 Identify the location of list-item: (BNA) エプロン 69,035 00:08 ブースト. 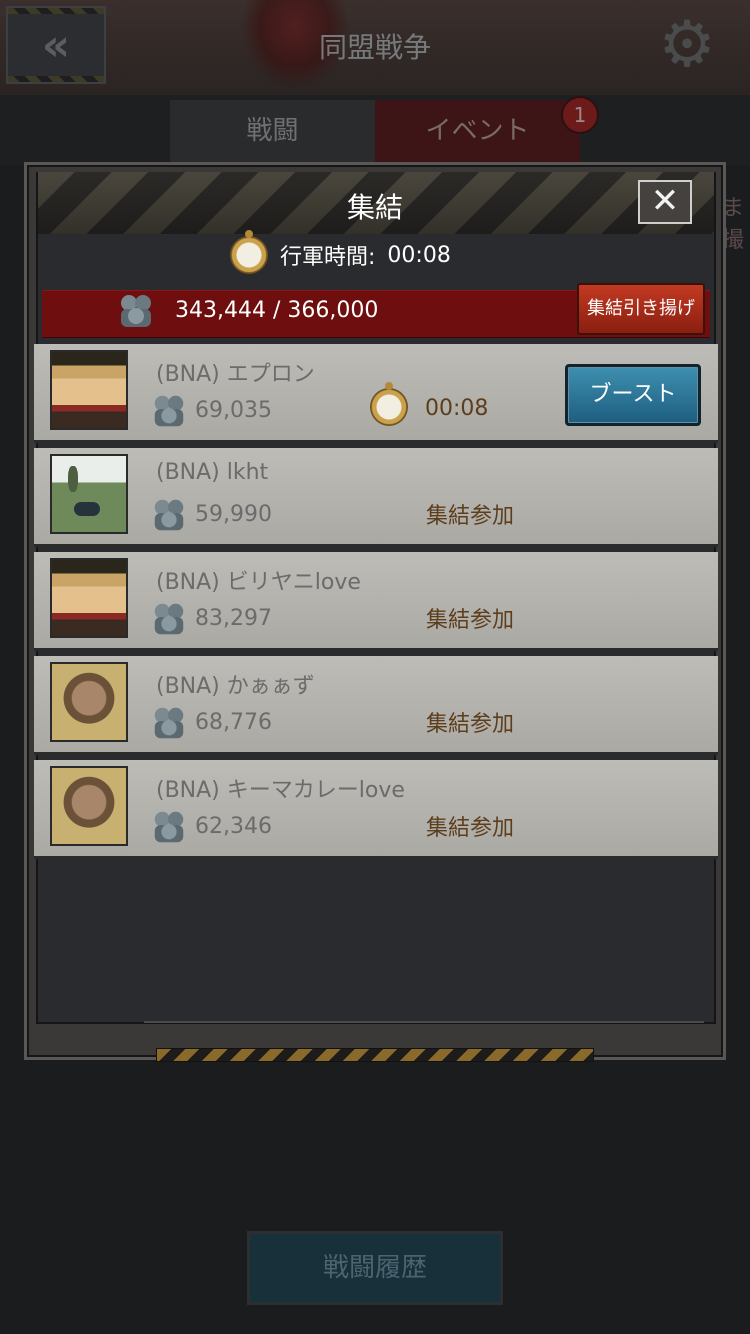
(376, 393).